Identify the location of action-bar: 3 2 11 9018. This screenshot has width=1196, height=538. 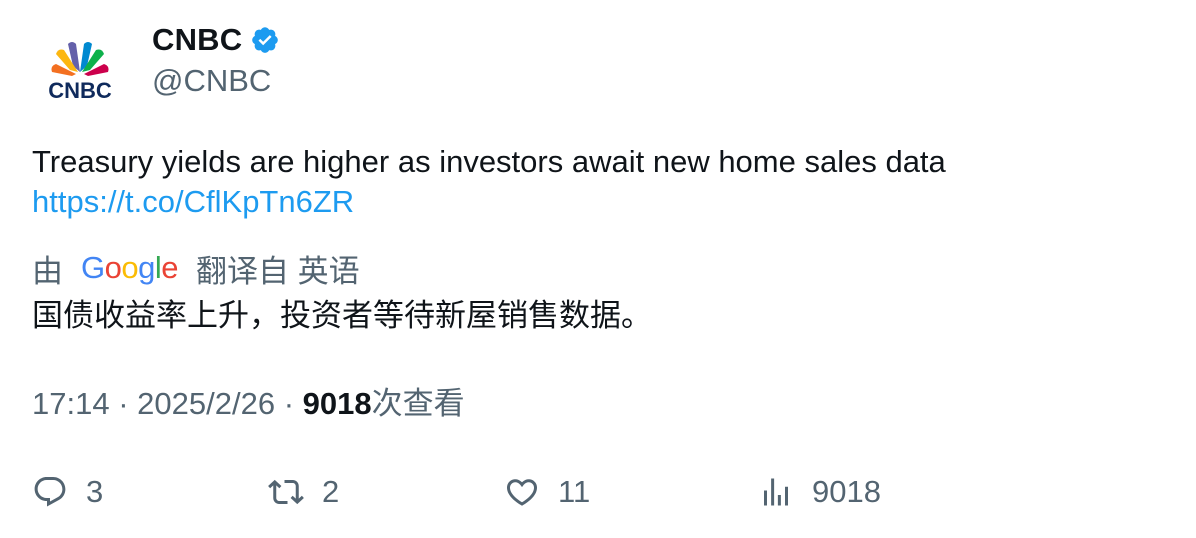
(598, 492).